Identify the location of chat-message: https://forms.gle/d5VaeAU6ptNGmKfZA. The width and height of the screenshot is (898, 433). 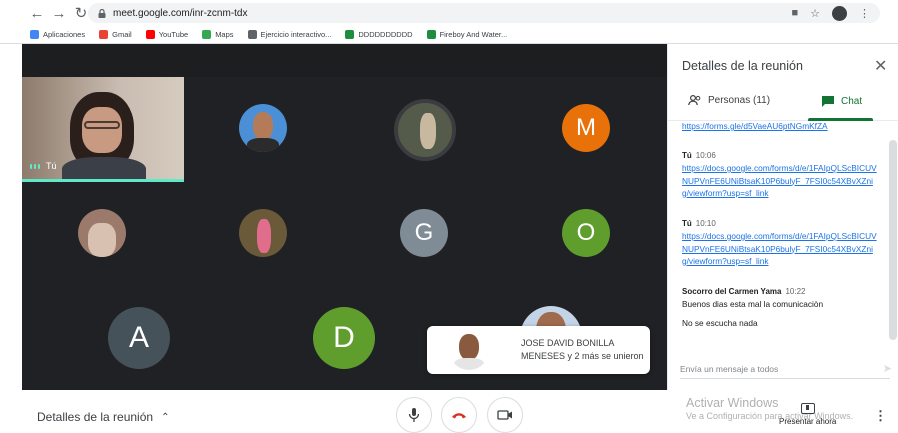
(780, 127).